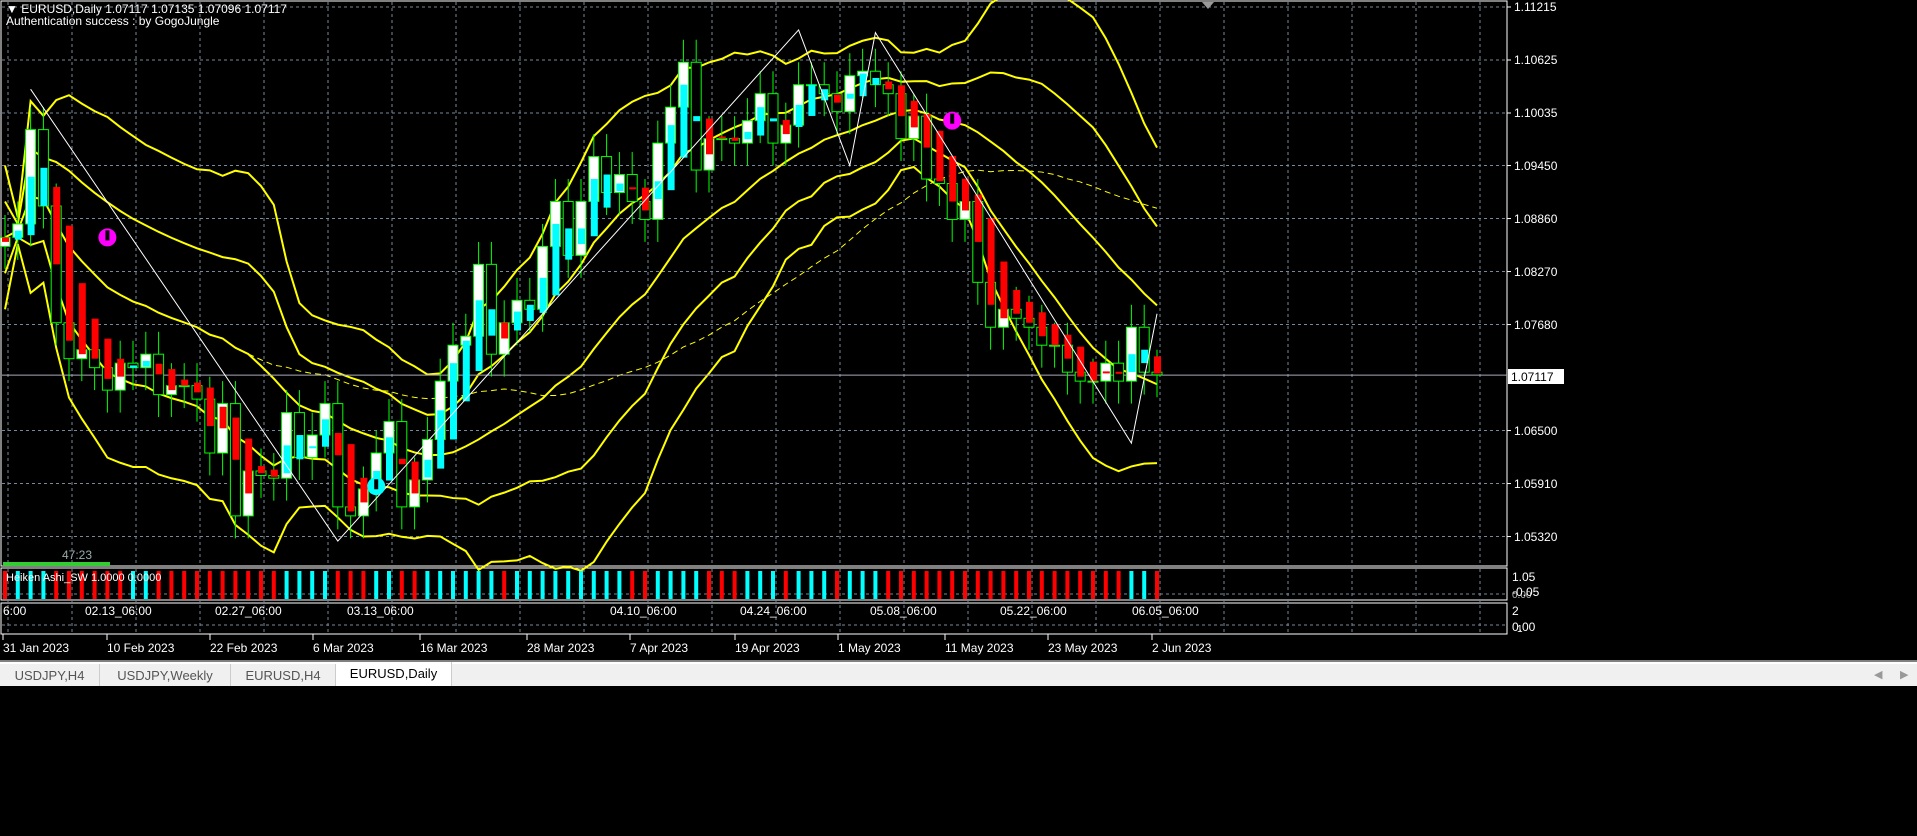 This screenshot has width=1917, height=836. I want to click on price-label: 1.05910, so click(1536, 483).